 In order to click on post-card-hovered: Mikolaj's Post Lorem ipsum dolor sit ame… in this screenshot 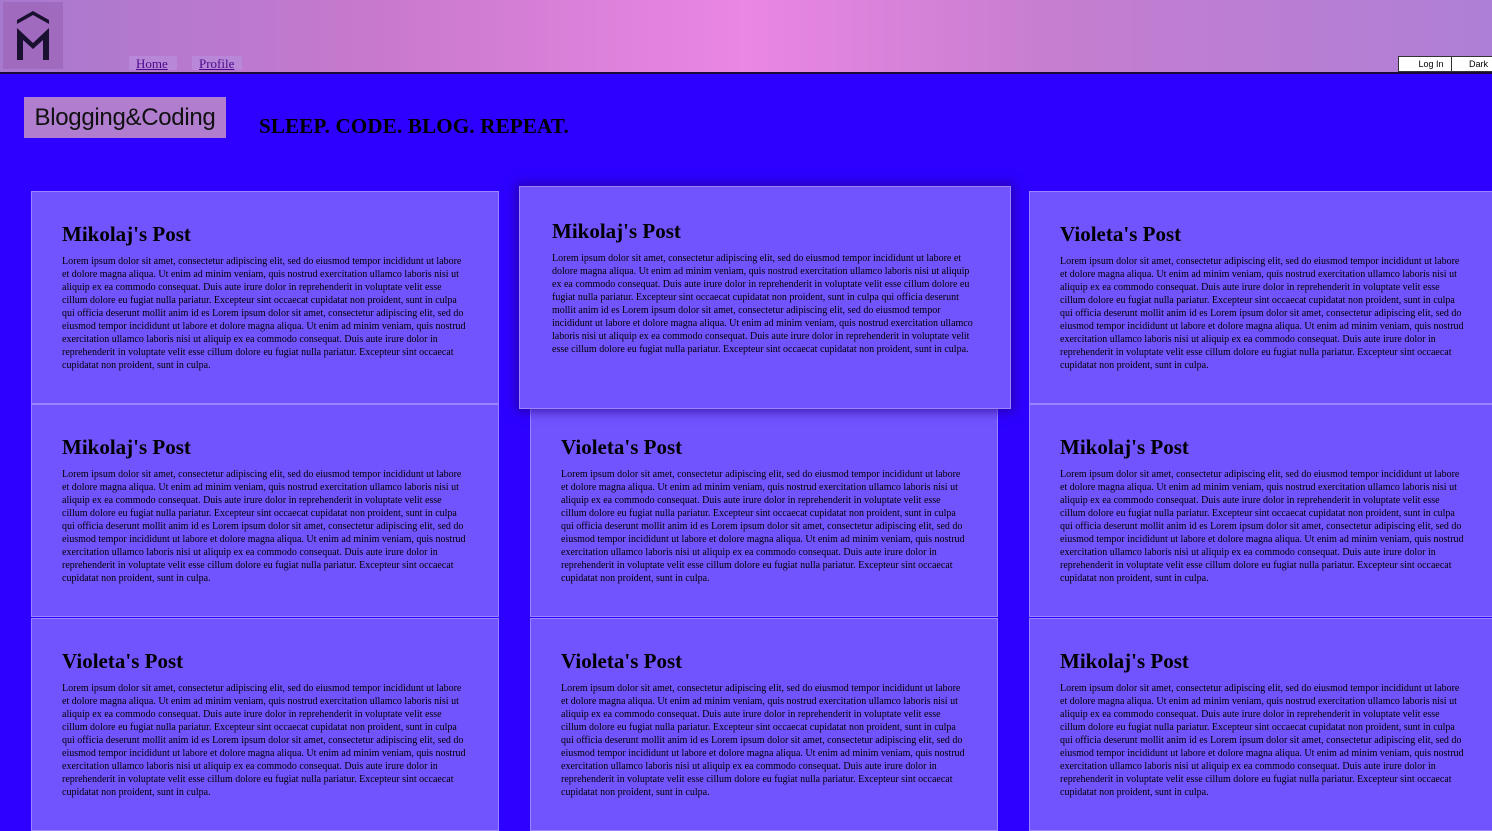, I will do `click(765, 297)`.